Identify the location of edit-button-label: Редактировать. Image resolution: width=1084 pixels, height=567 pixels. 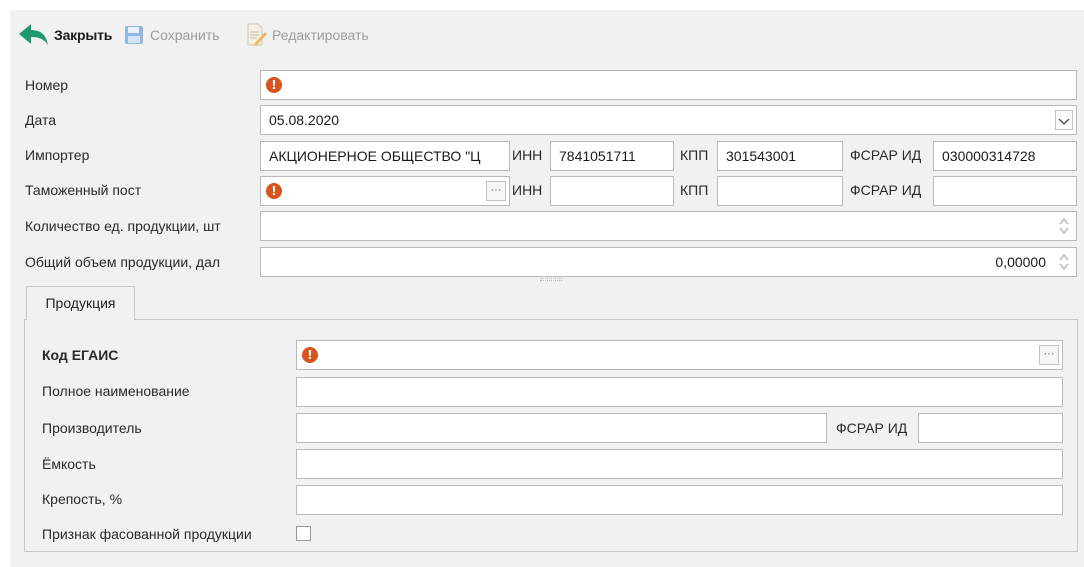
(320, 35).